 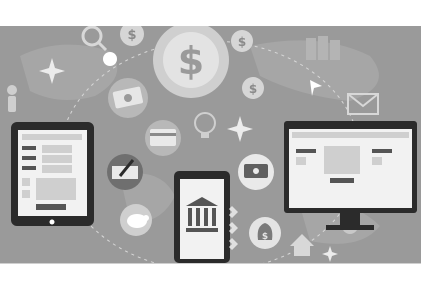 I want to click on person-icon, so click(x=12, y=98).